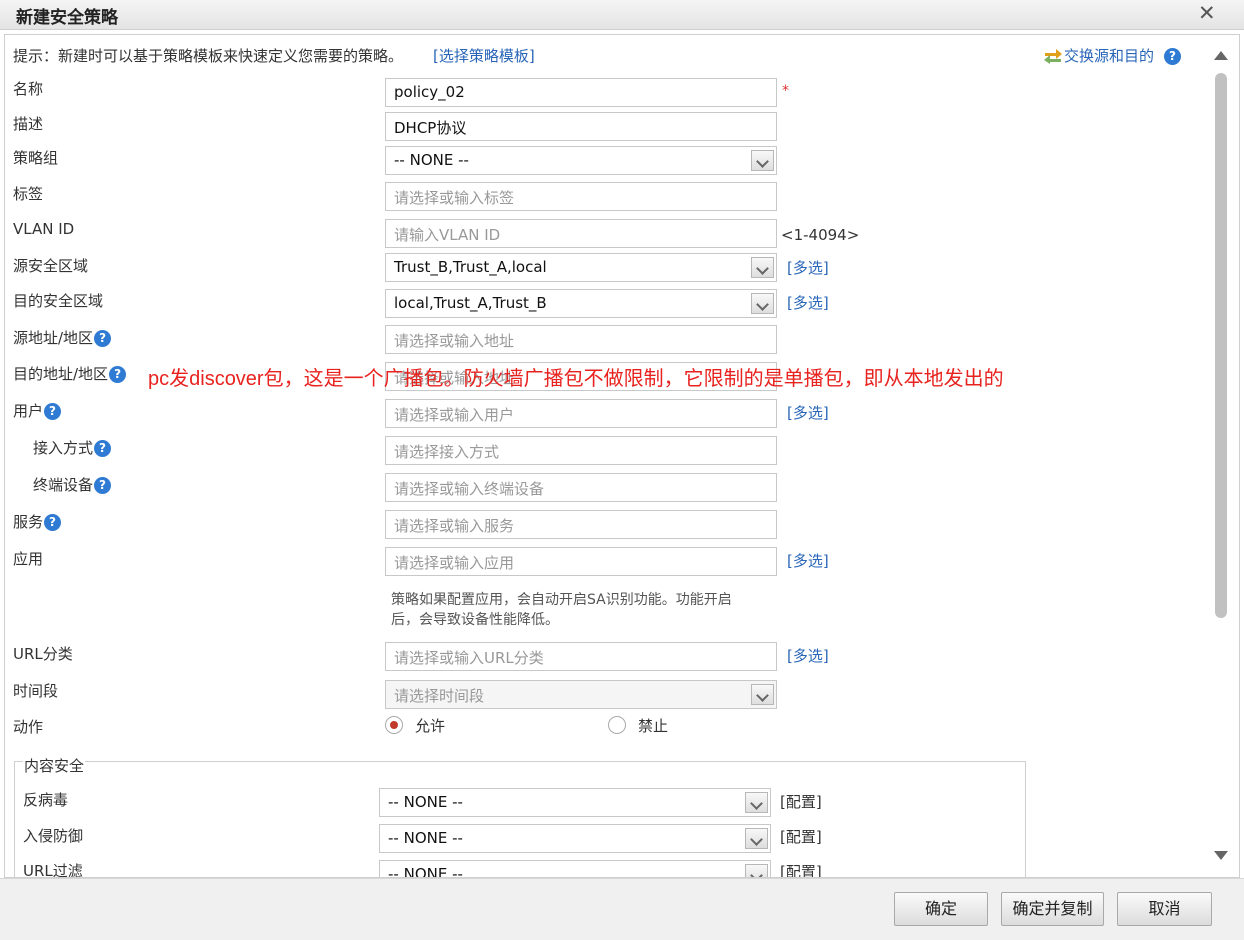 The height and width of the screenshot is (940, 1244). I want to click on url-filter-label: URL过滤, so click(53, 870).